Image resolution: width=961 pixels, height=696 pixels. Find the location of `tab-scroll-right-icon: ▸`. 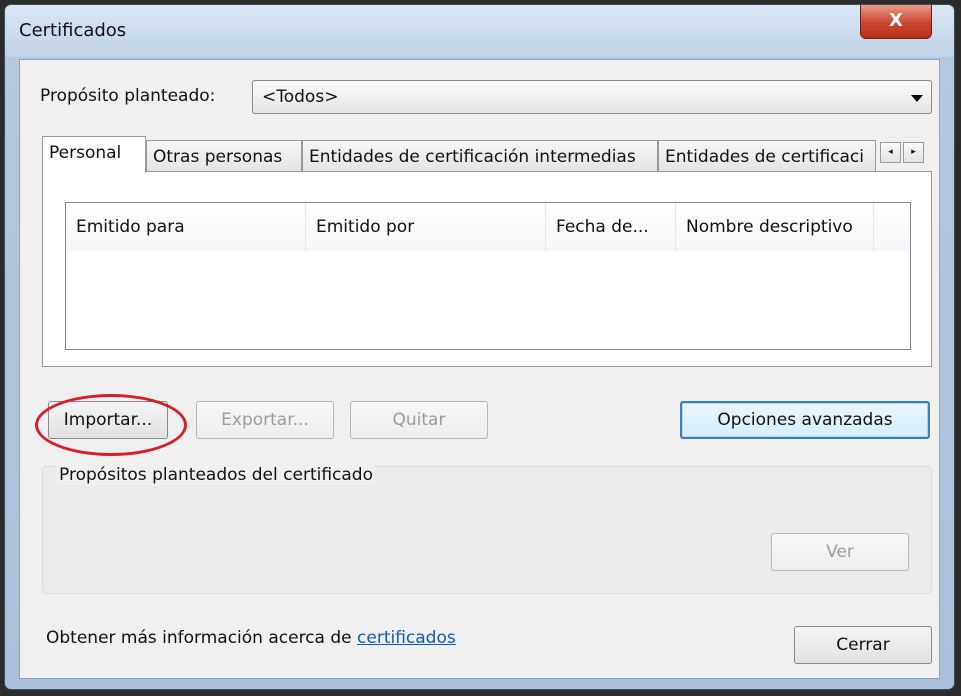

tab-scroll-right-icon: ▸ is located at coordinates (913, 152).